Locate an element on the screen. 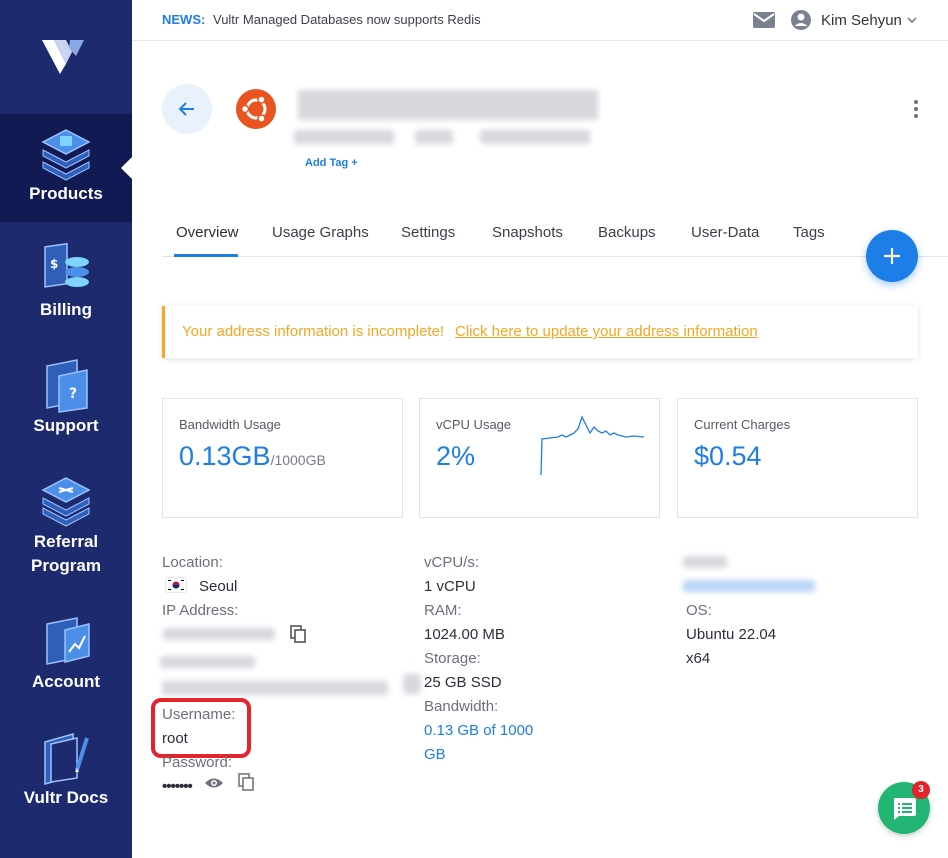  current-charges-card: Current Charges $0.54 is located at coordinates (797, 458).